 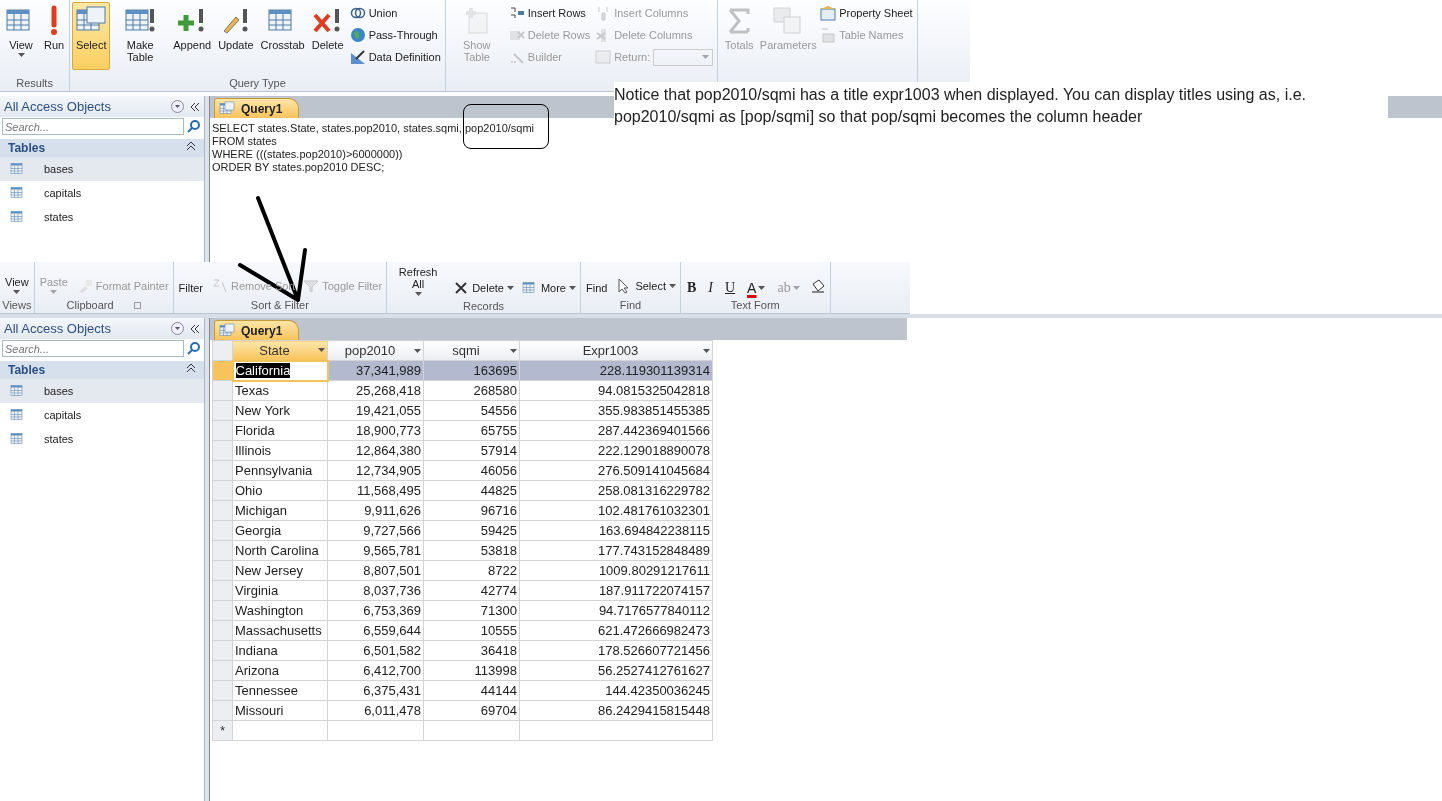 I want to click on ribbon-button: Update, so click(x=236, y=36).